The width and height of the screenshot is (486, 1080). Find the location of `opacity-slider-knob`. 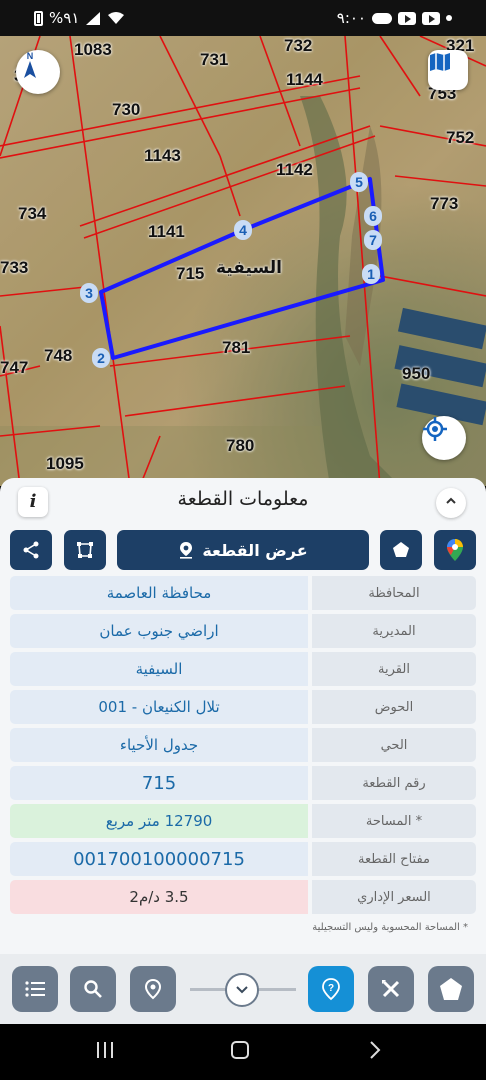

opacity-slider-knob is located at coordinates (242, 990).